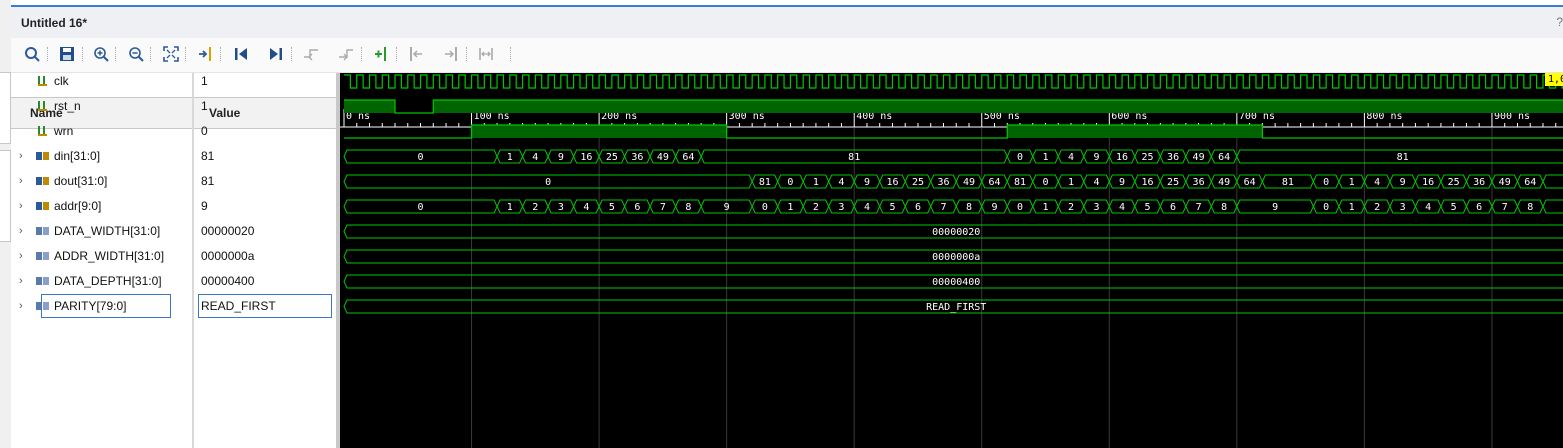  Describe the element at coordinates (101, 255) in the screenshot. I see `signal-row-addr_width: › ADDR_WIDTH[31:0]` at that location.